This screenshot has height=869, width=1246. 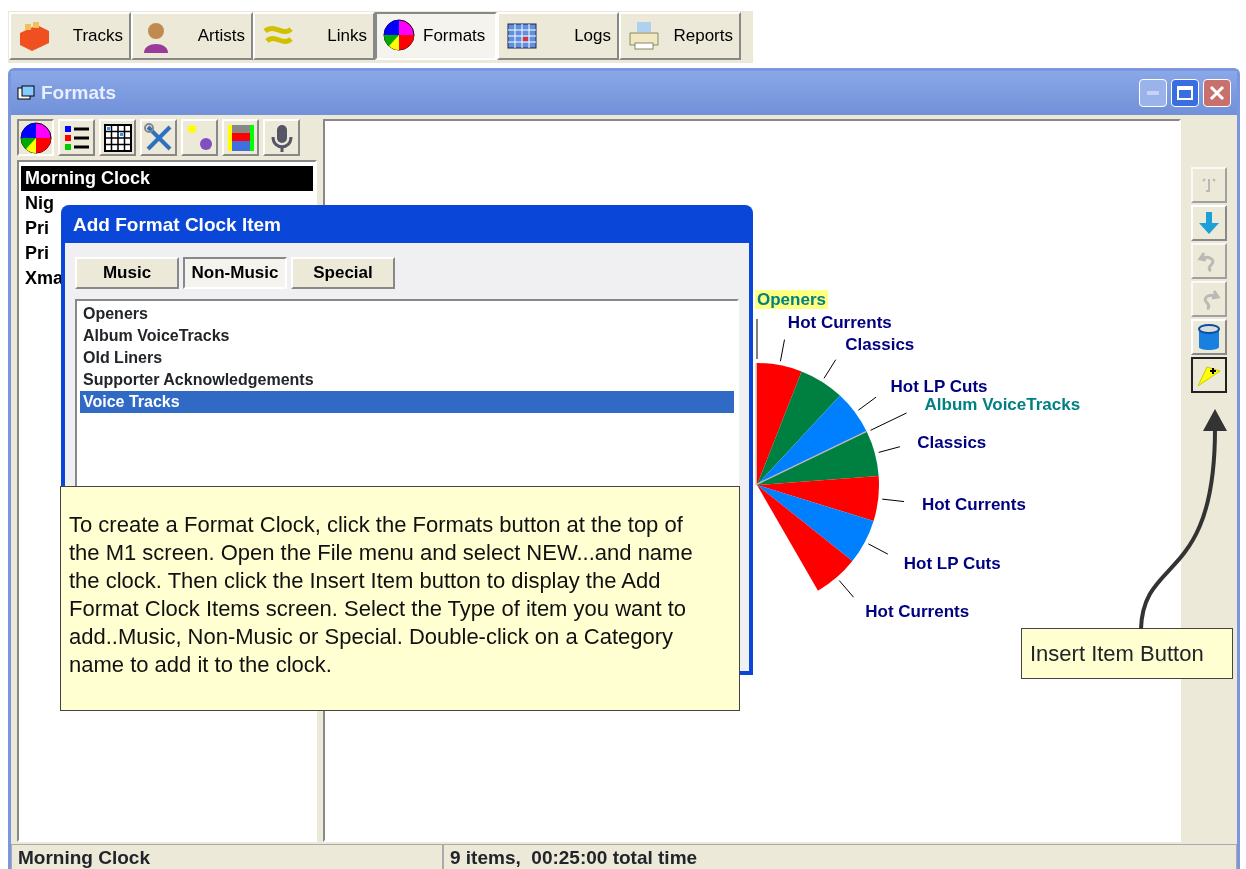 What do you see at coordinates (407, 380) in the screenshot?
I see `category-item: Supporter Acknowledgements` at bounding box center [407, 380].